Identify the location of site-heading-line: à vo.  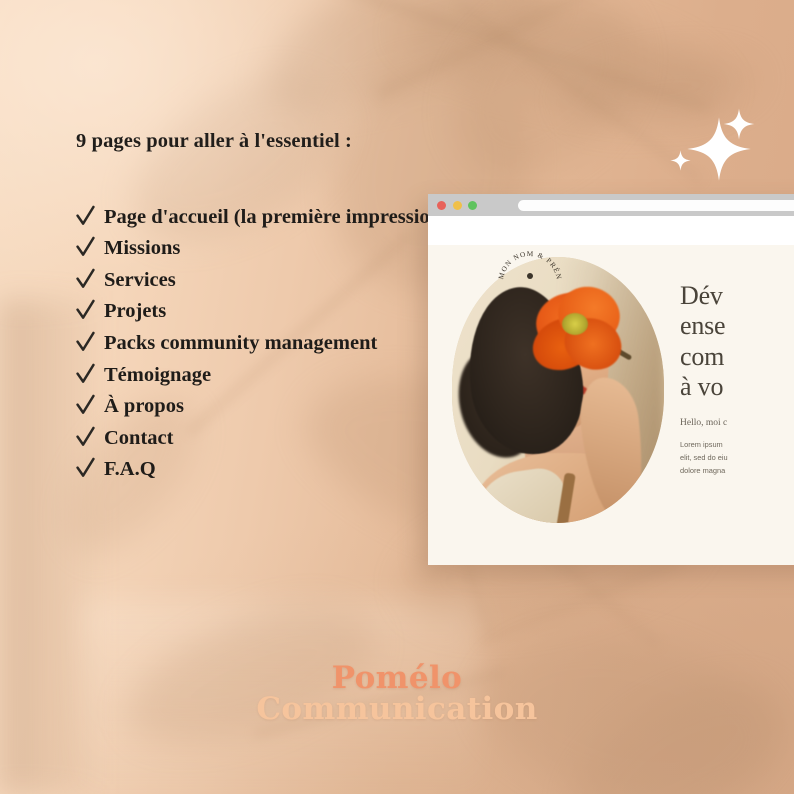
(702, 387).